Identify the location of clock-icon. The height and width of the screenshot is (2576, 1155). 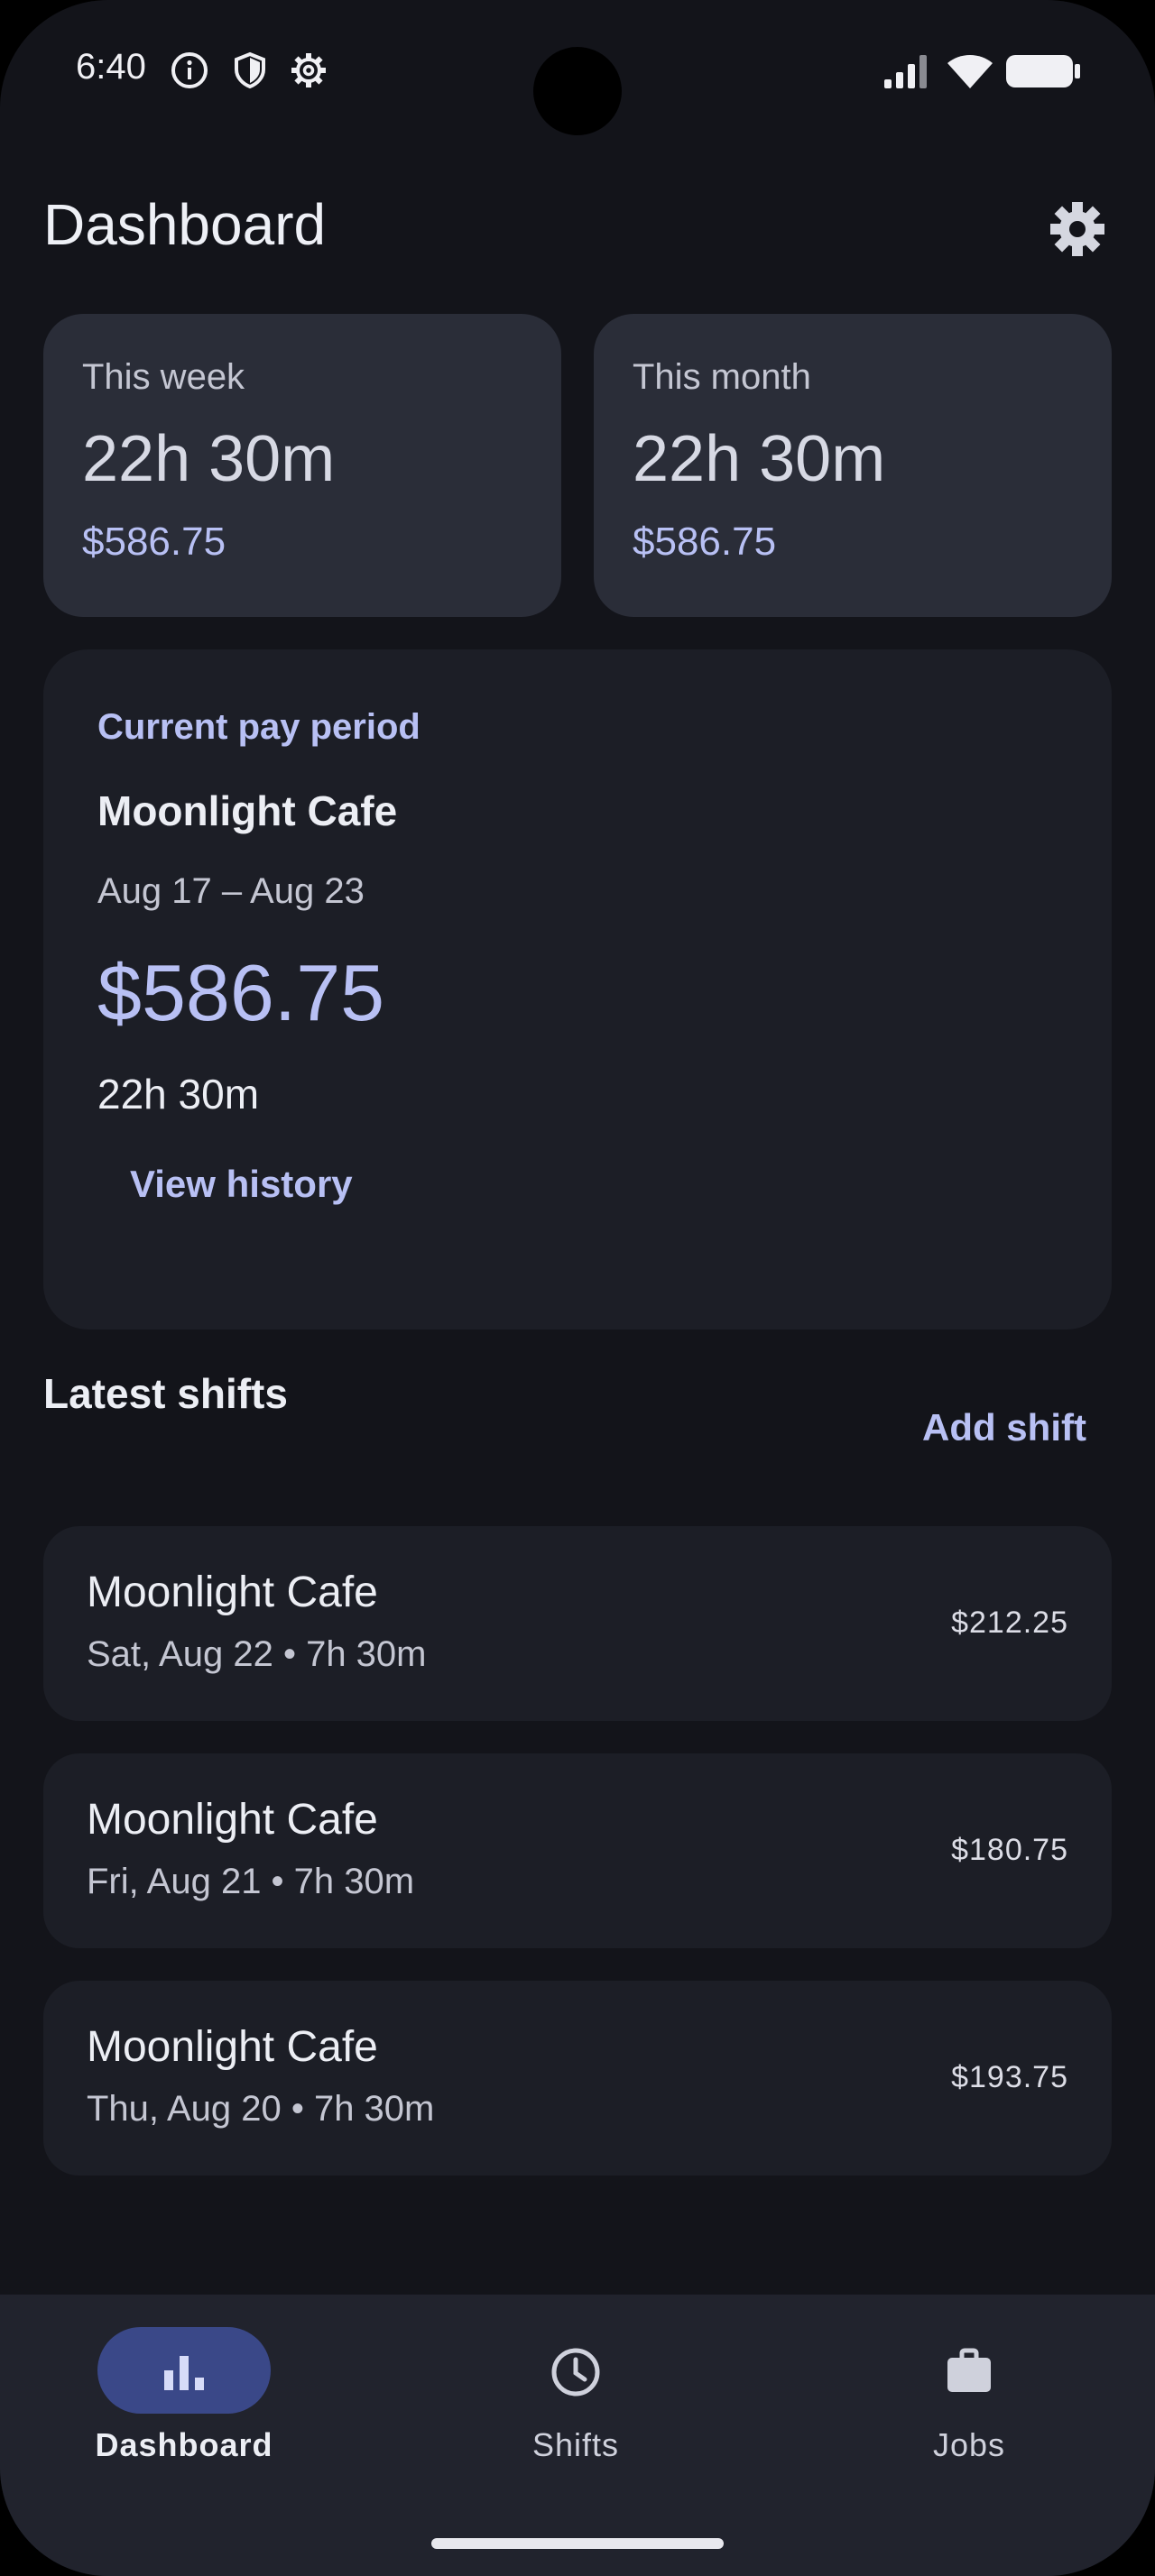
(575, 2373).